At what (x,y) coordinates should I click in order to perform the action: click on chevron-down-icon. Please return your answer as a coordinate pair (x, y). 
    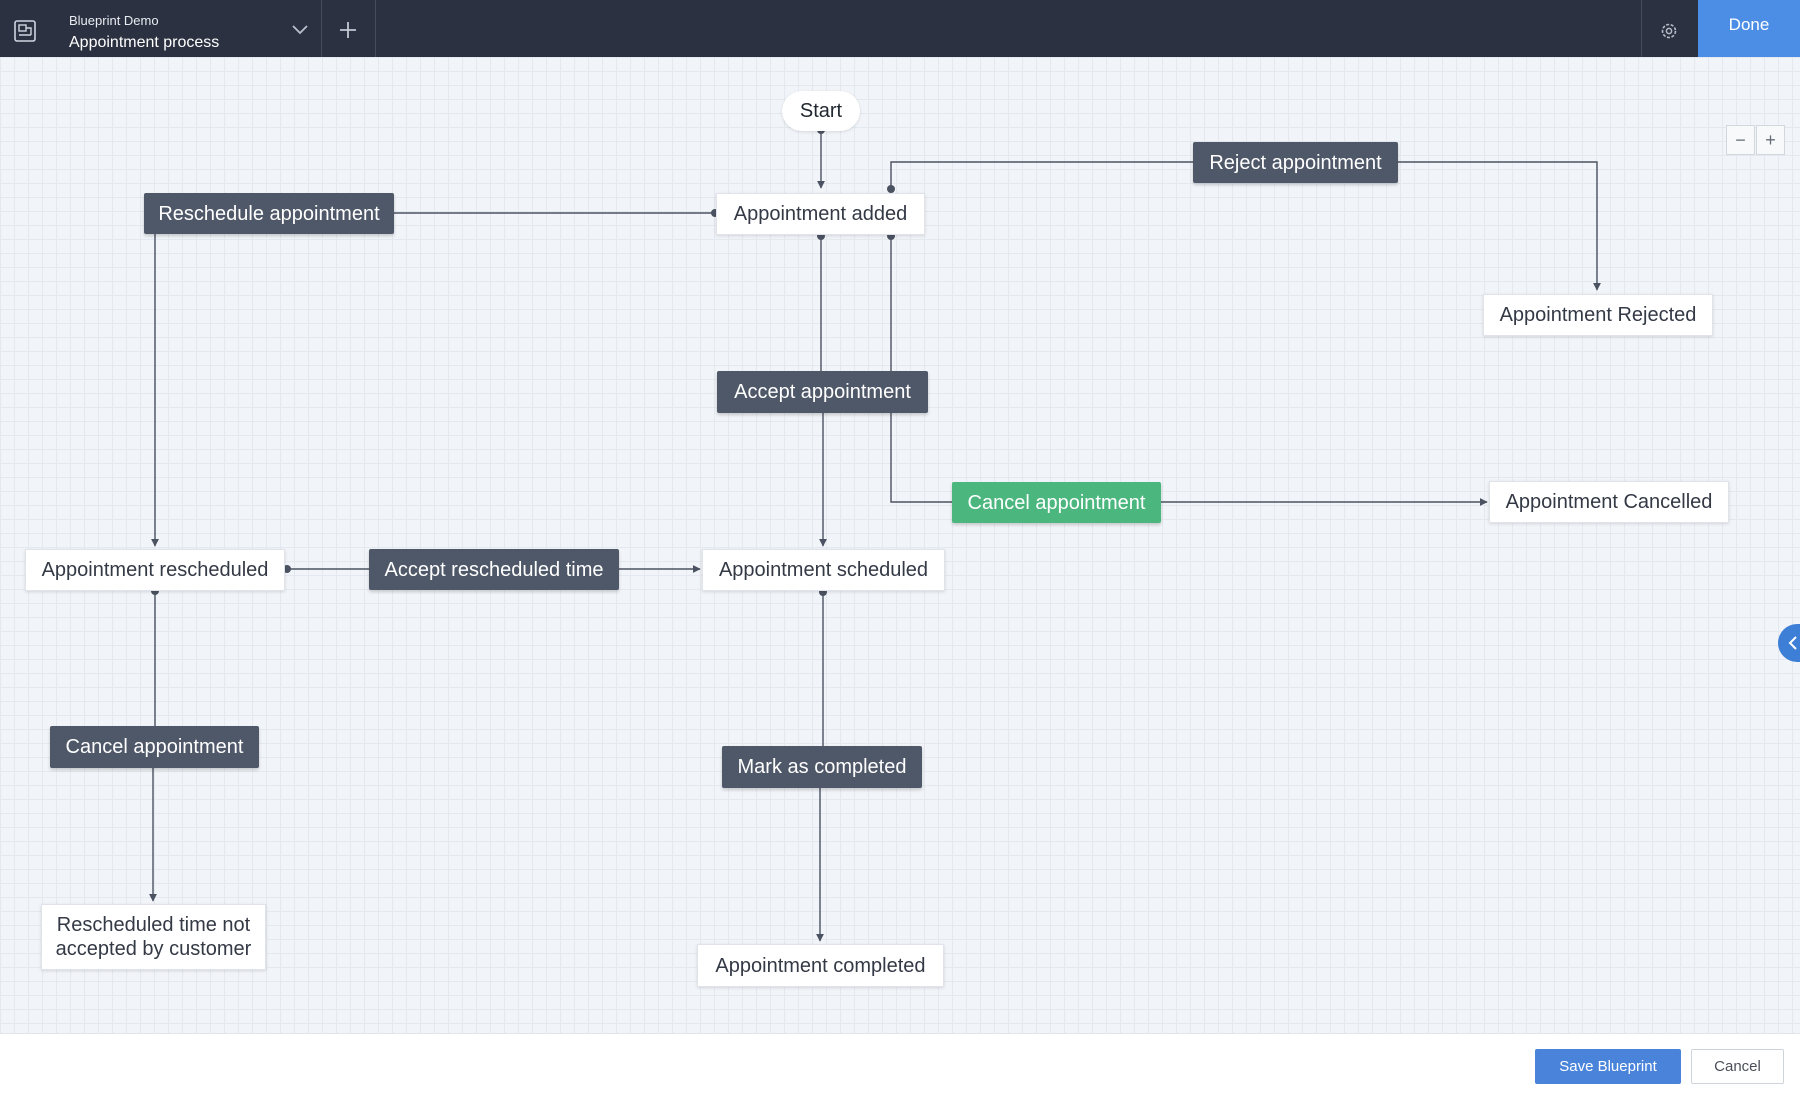
    Looking at the image, I should click on (300, 30).